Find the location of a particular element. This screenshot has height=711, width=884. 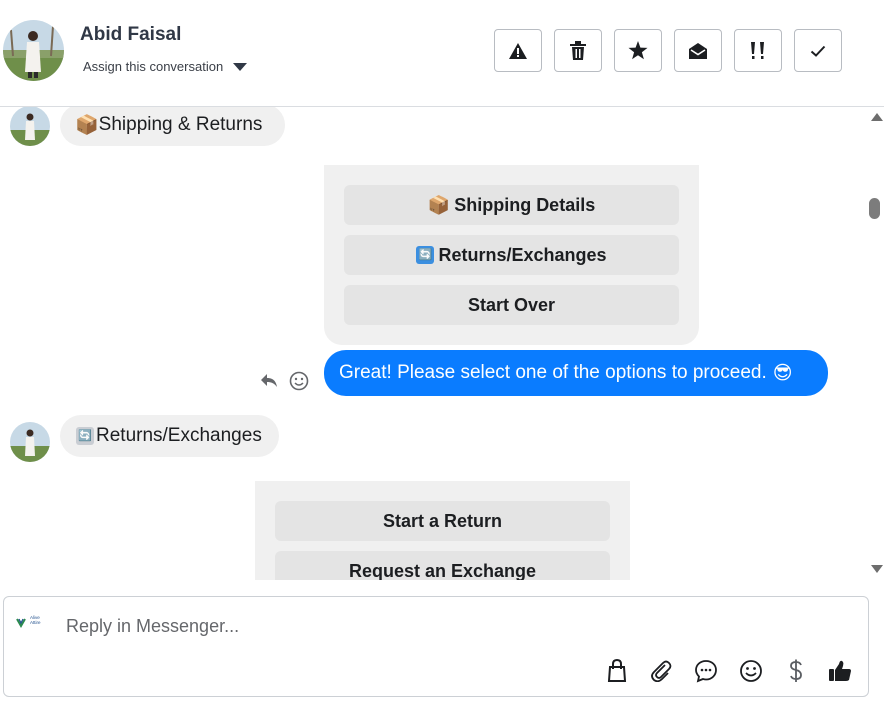

option-label: Returns/Exchanges is located at coordinates (522, 254).